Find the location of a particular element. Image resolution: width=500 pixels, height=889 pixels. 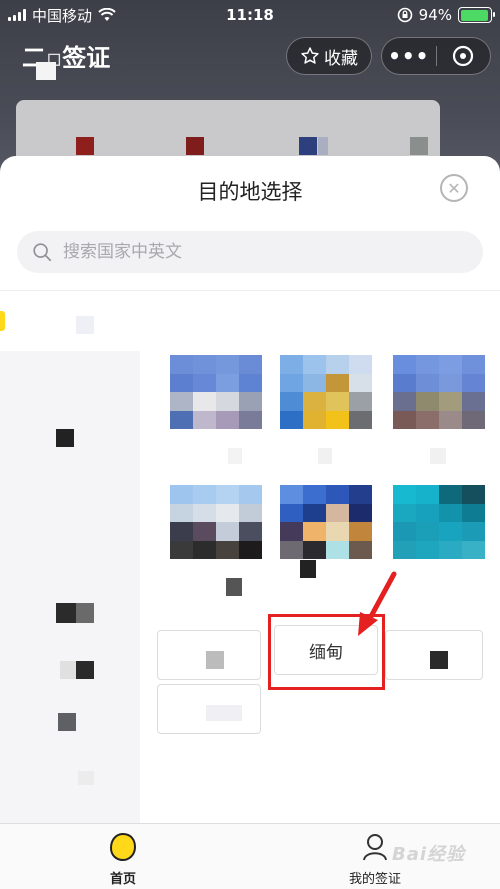

sidebar-item-active is located at coordinates (70, 321).